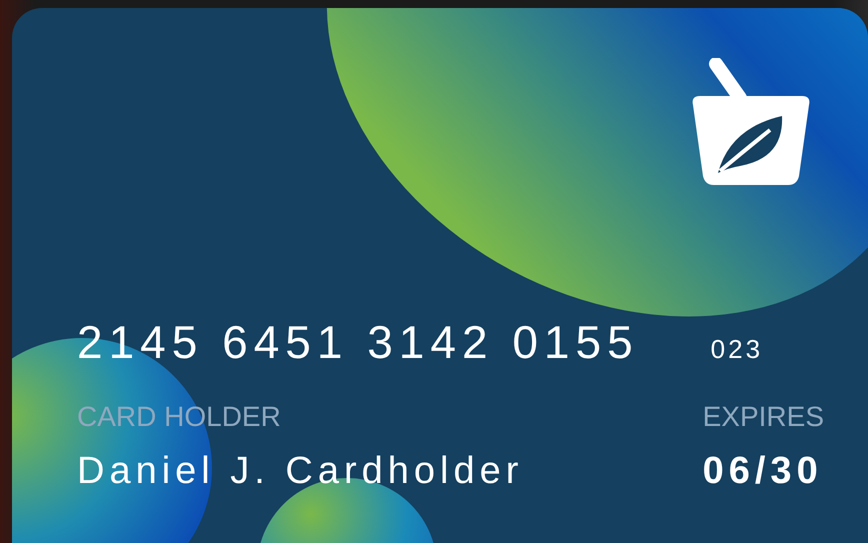  I want to click on card-number: 2145 6451 3142 0155, so click(358, 342).